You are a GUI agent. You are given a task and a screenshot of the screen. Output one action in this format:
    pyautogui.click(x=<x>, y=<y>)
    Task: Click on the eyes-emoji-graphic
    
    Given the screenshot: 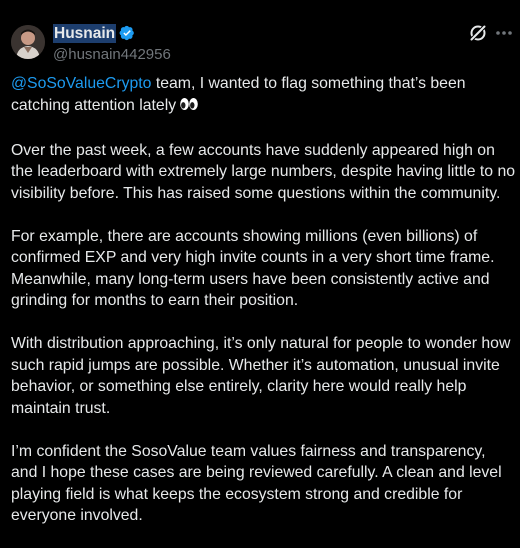 What is the action you would take?
    pyautogui.click(x=189, y=103)
    